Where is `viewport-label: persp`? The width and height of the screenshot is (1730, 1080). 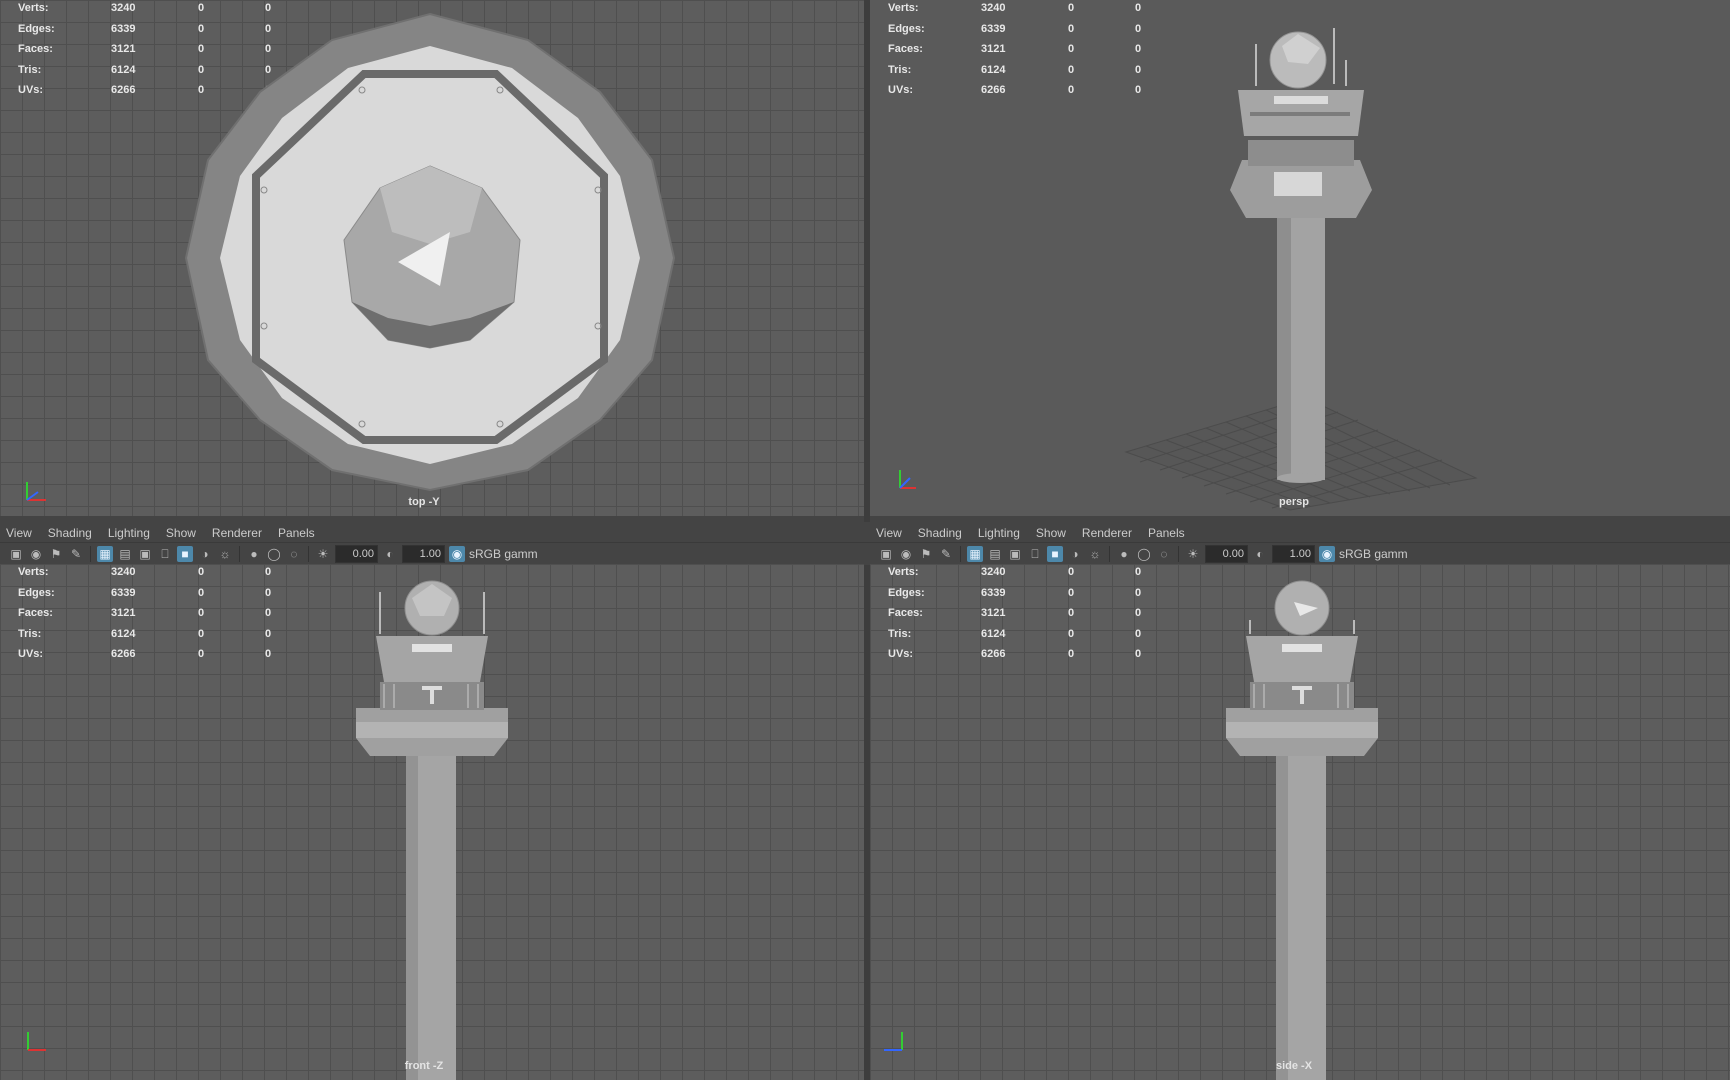
viewport-label: persp is located at coordinates (1294, 502).